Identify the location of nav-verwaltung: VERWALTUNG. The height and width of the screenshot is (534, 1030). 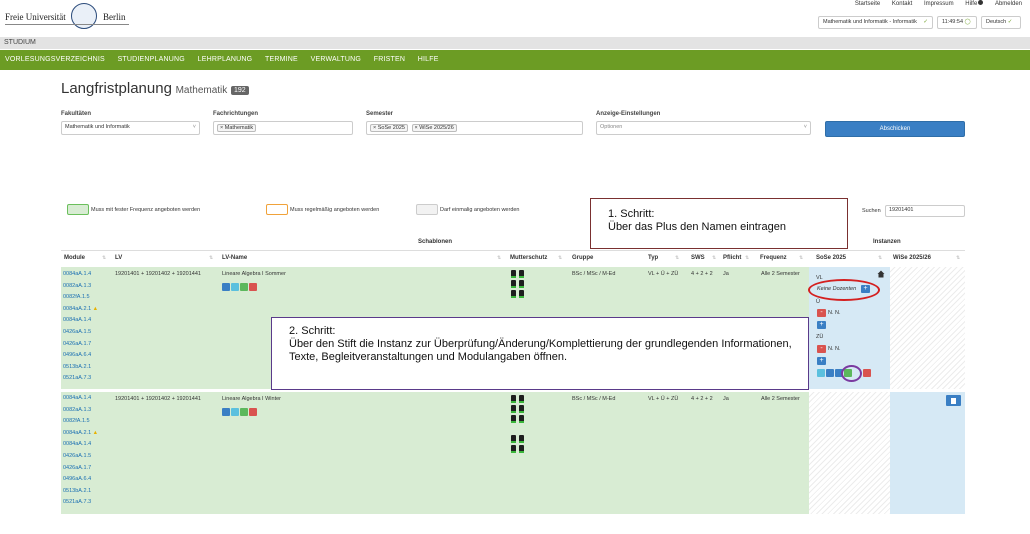
(336, 59).